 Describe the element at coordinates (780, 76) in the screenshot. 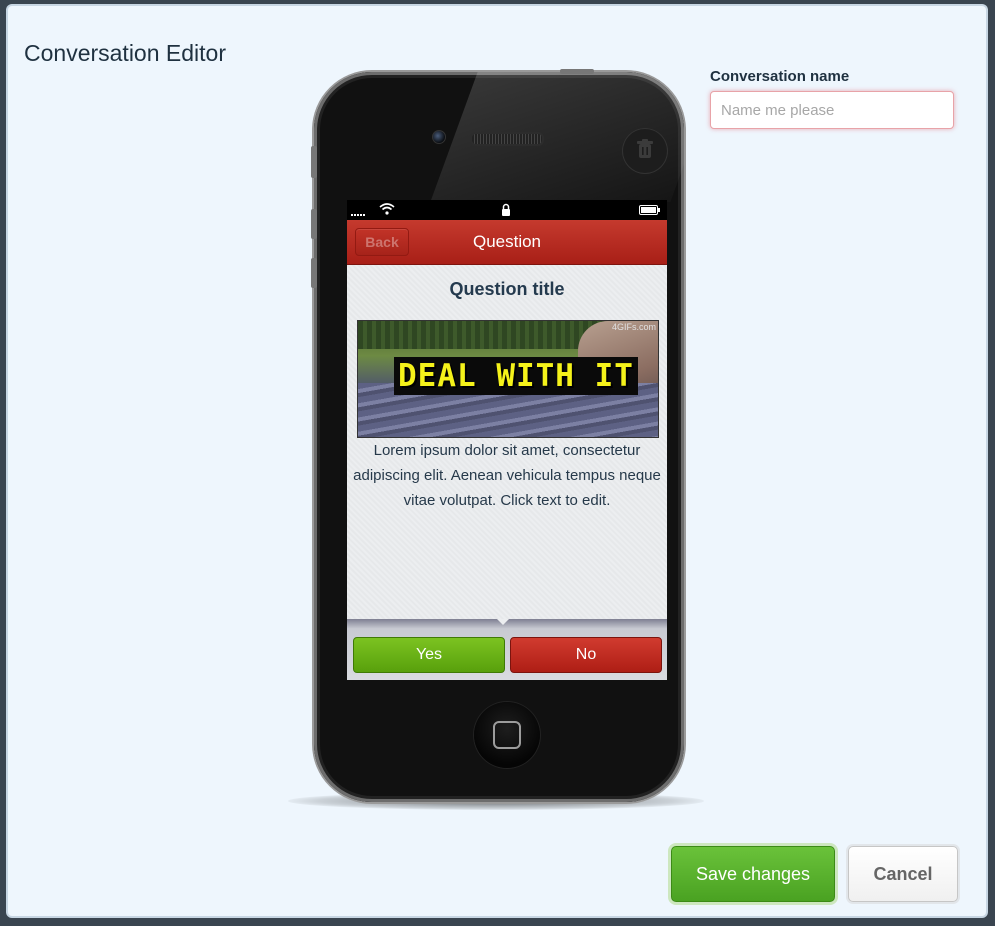

I see `conversation-name-label: Conversation name` at that location.